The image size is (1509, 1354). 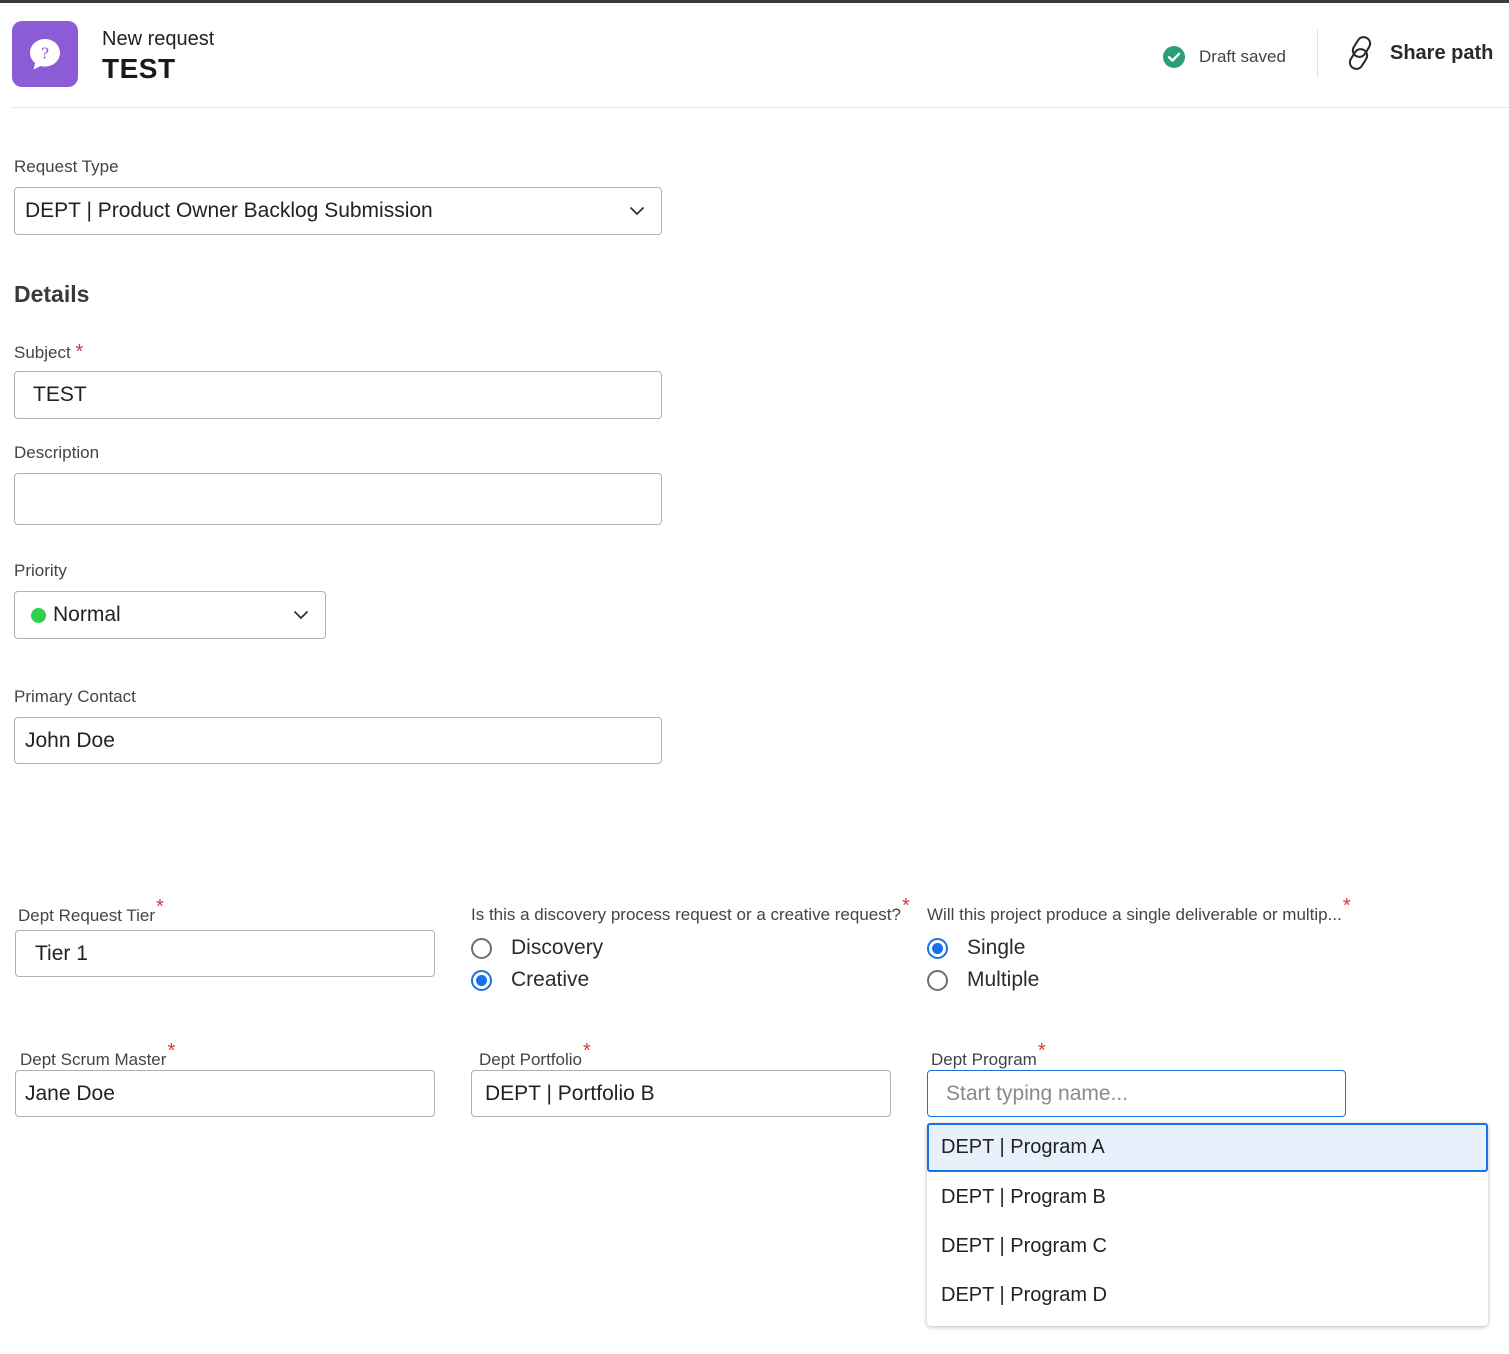 I want to click on share-path-label: Share path, so click(x=1442, y=52).